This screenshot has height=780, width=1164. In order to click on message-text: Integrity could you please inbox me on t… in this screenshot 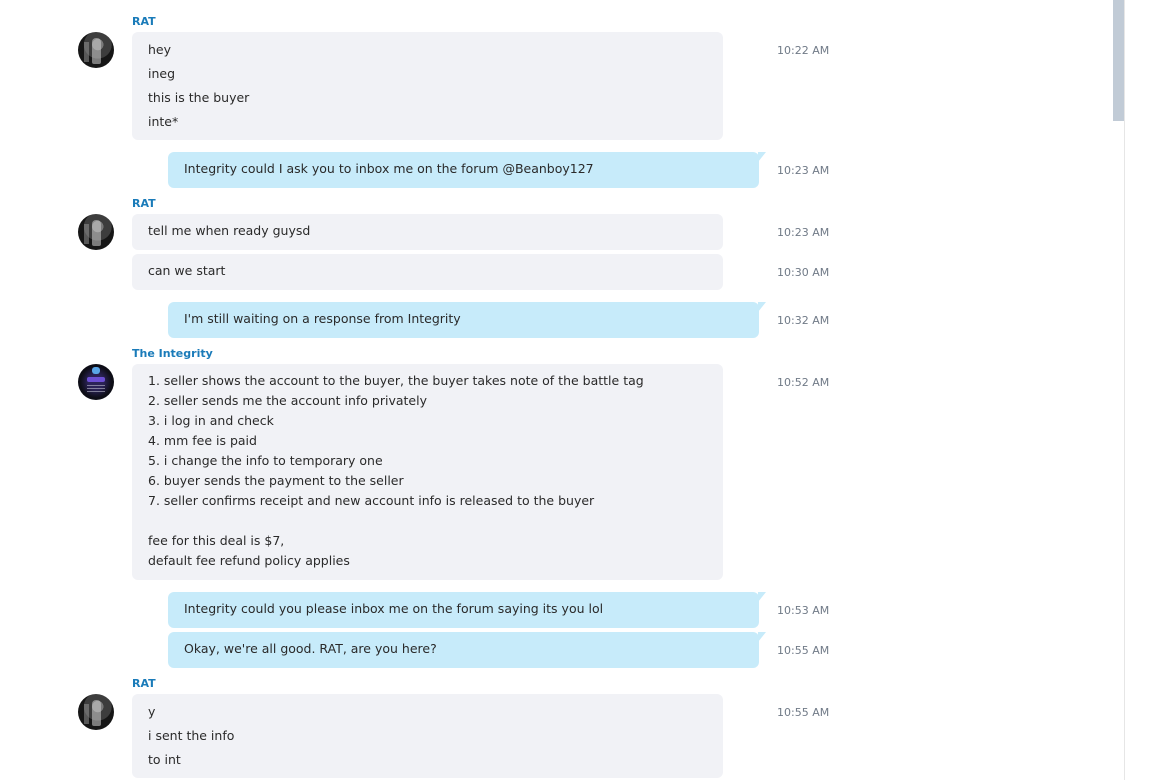, I will do `click(394, 608)`.